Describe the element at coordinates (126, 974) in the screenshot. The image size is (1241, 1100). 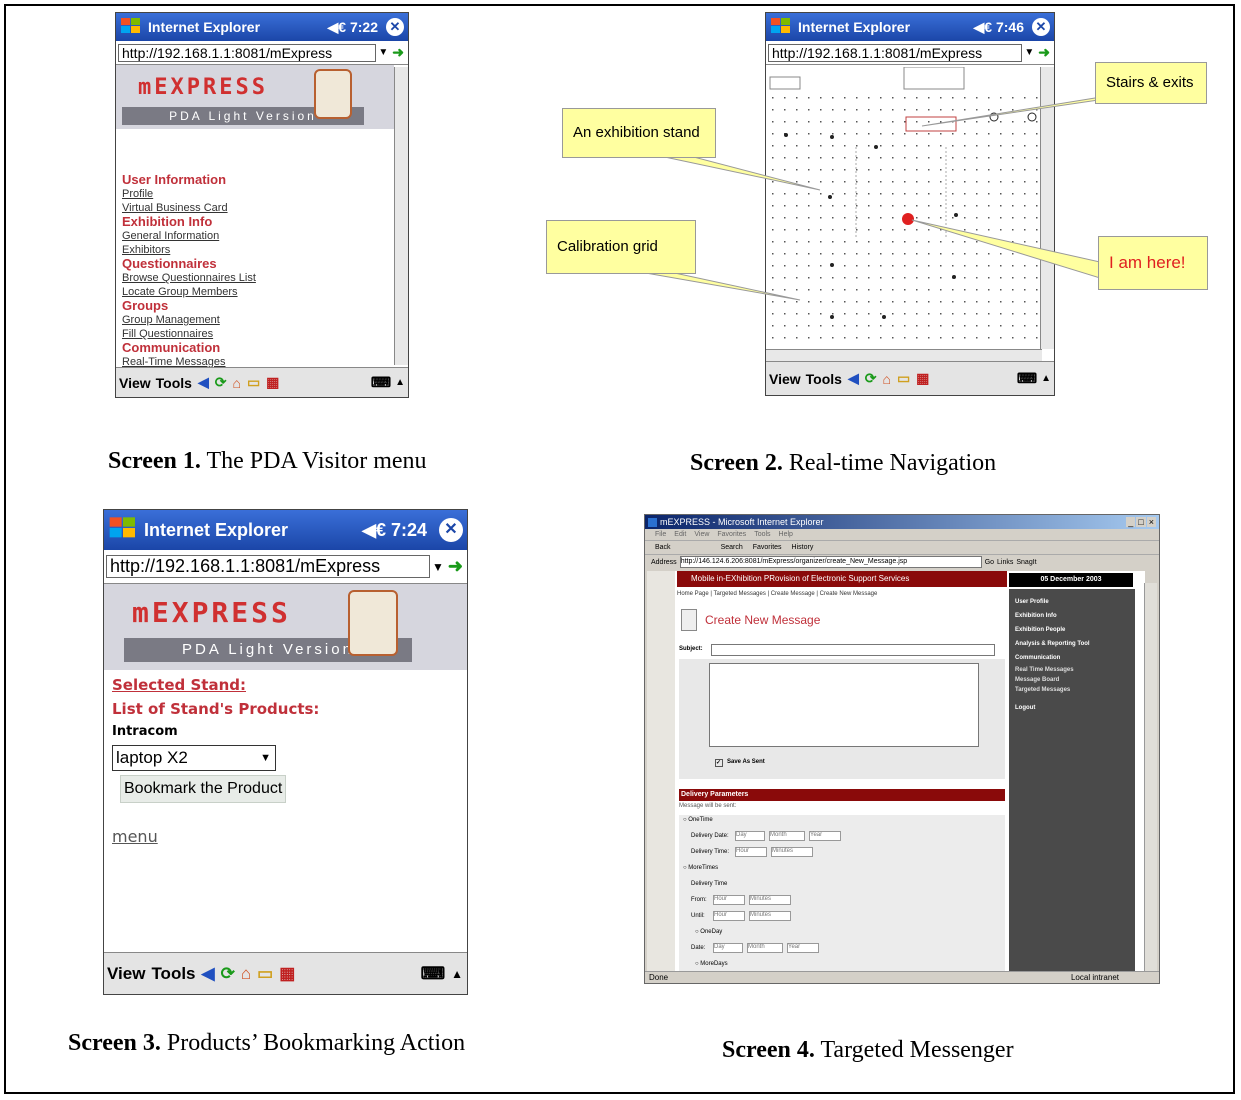
I see `view-menu: View` at that location.